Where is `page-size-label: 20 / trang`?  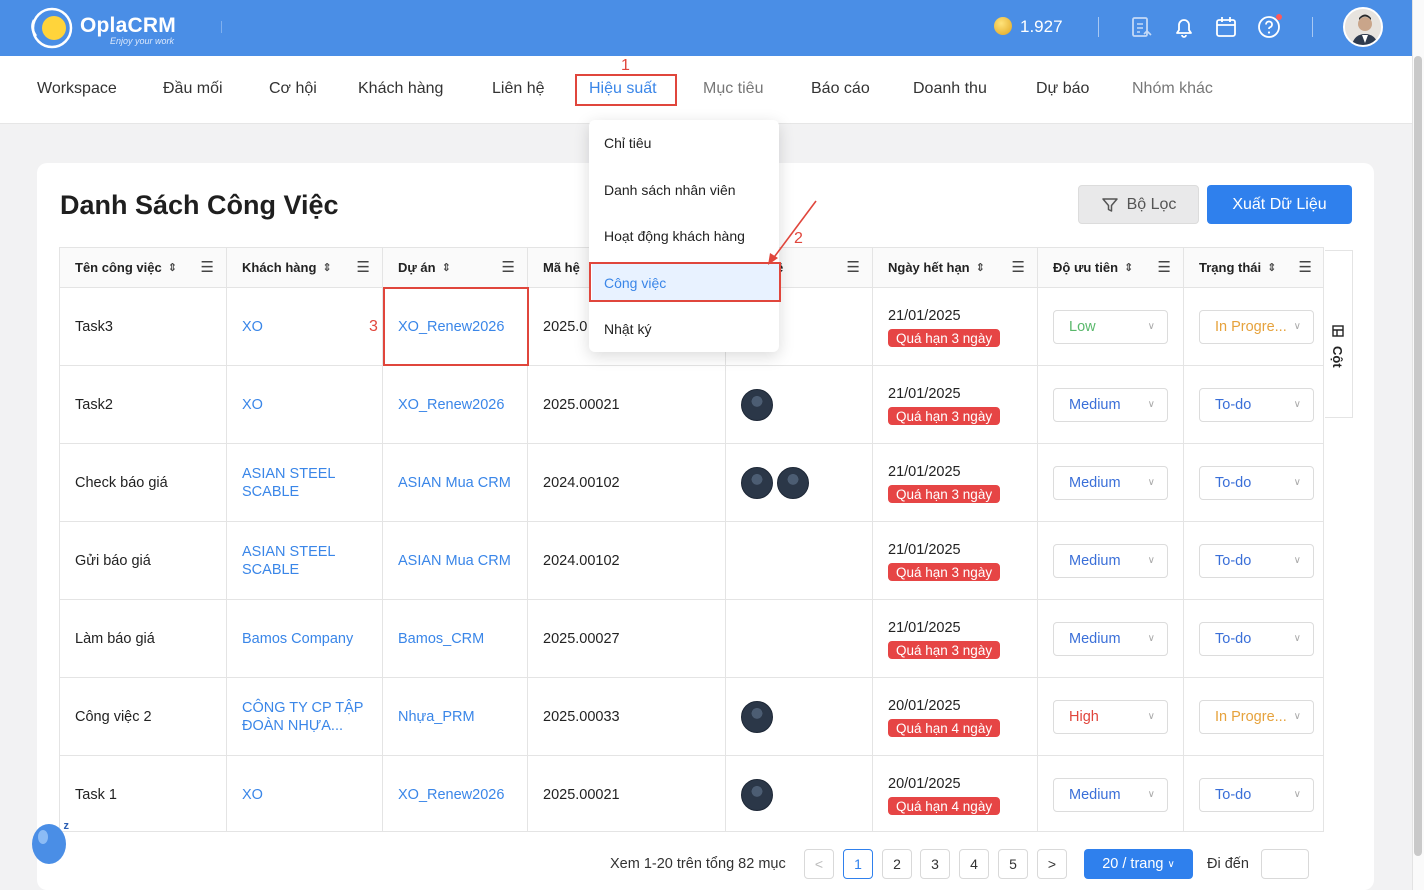 page-size-label: 20 / trang is located at coordinates (1133, 864).